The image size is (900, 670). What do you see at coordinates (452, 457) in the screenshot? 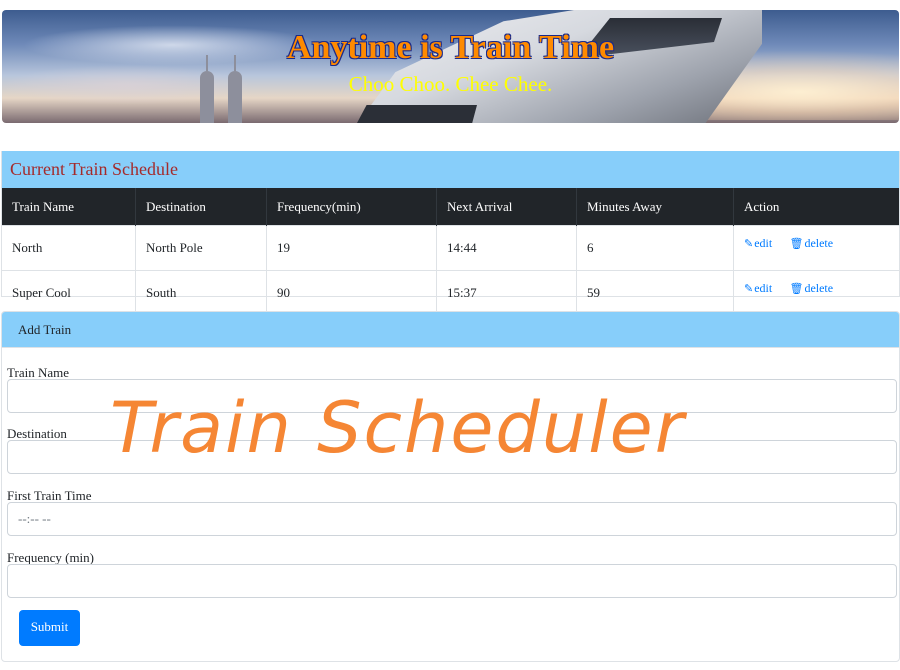
I see `destination-input` at bounding box center [452, 457].